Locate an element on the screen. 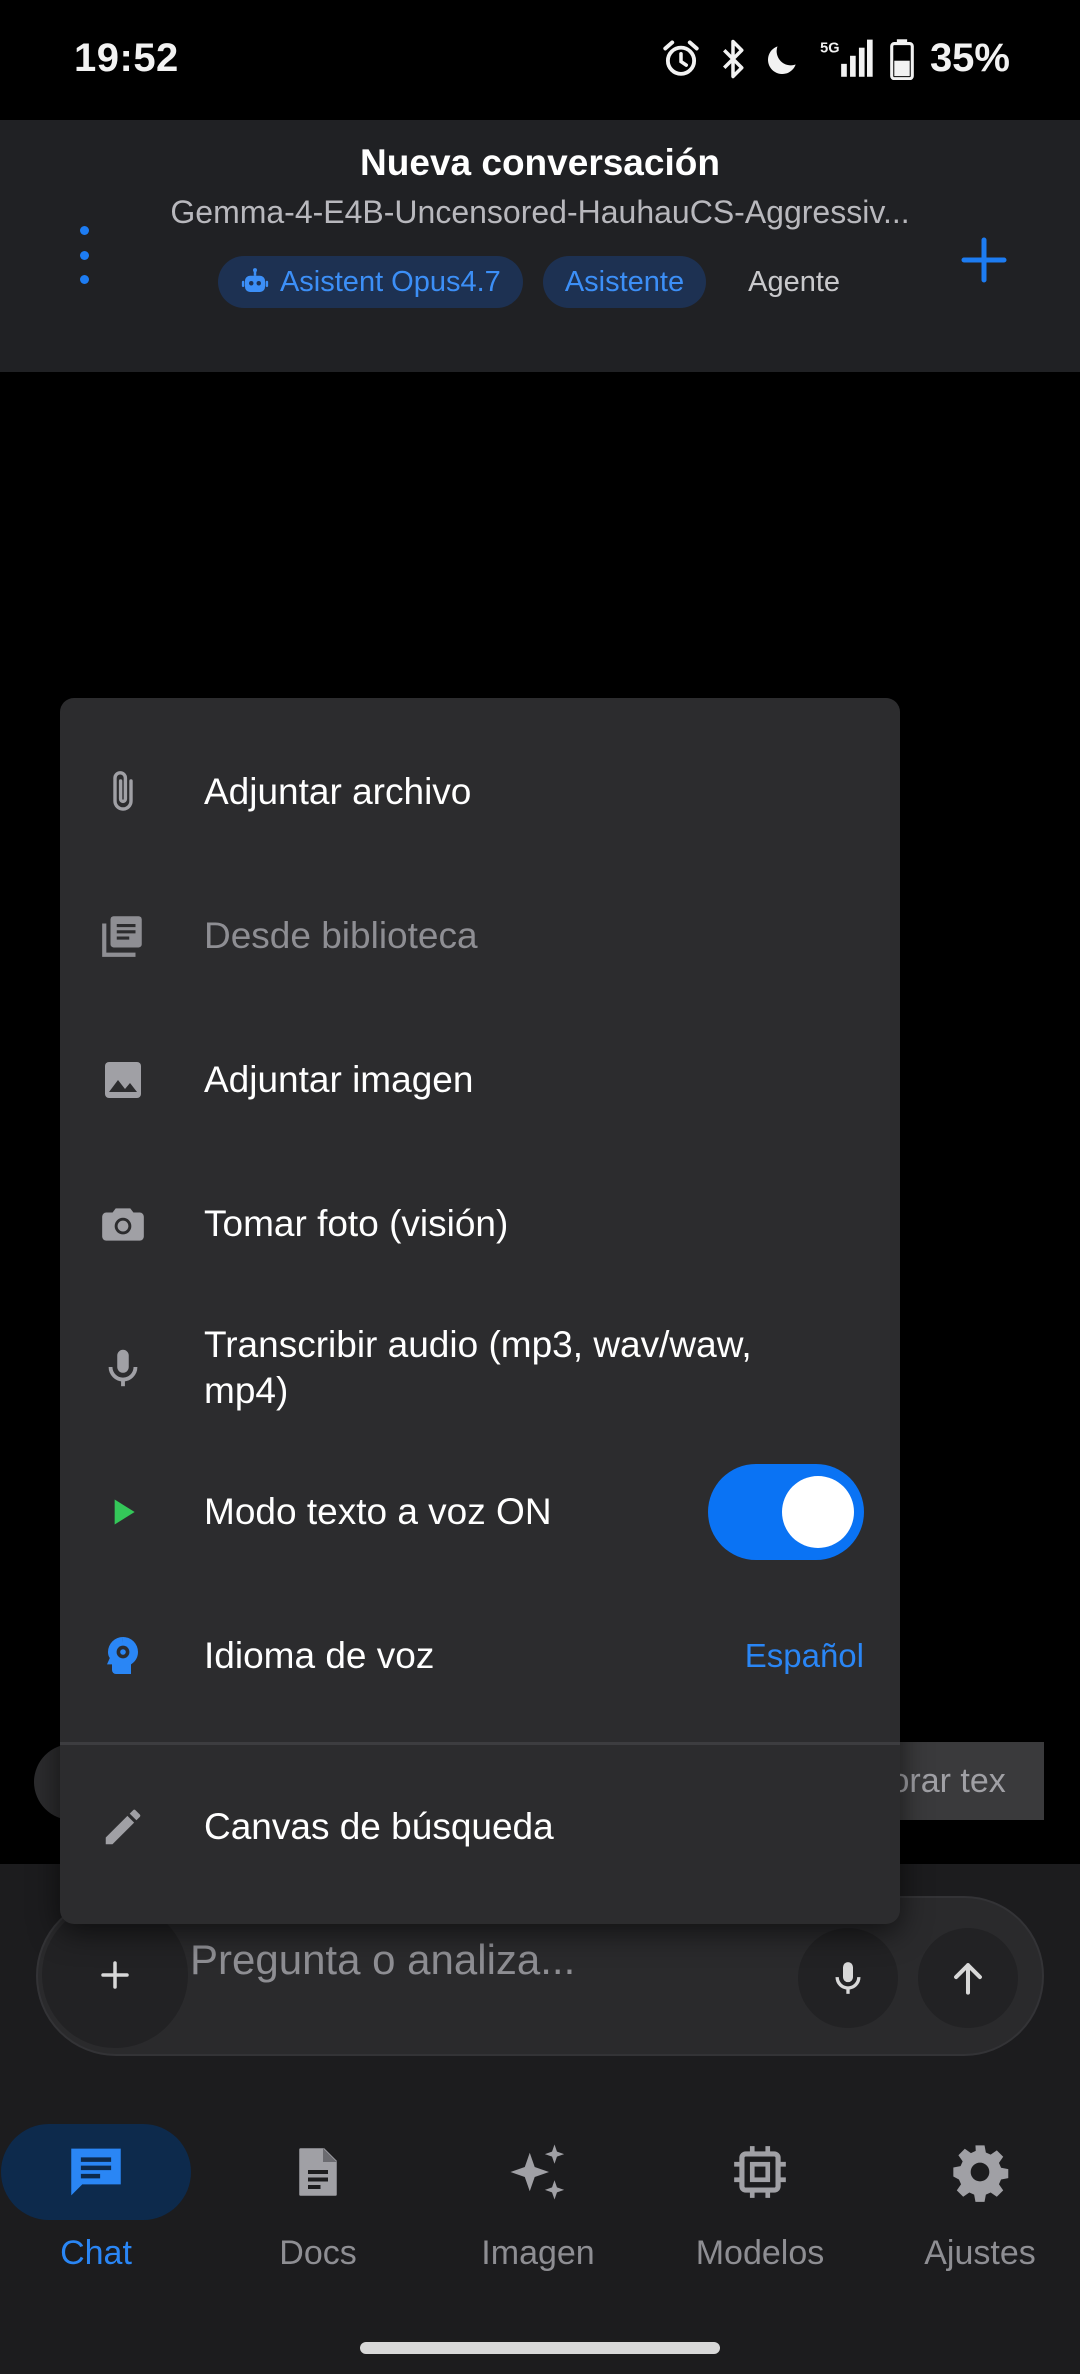 The image size is (1080, 2374). menu-dot-icon is located at coordinates (84, 230).